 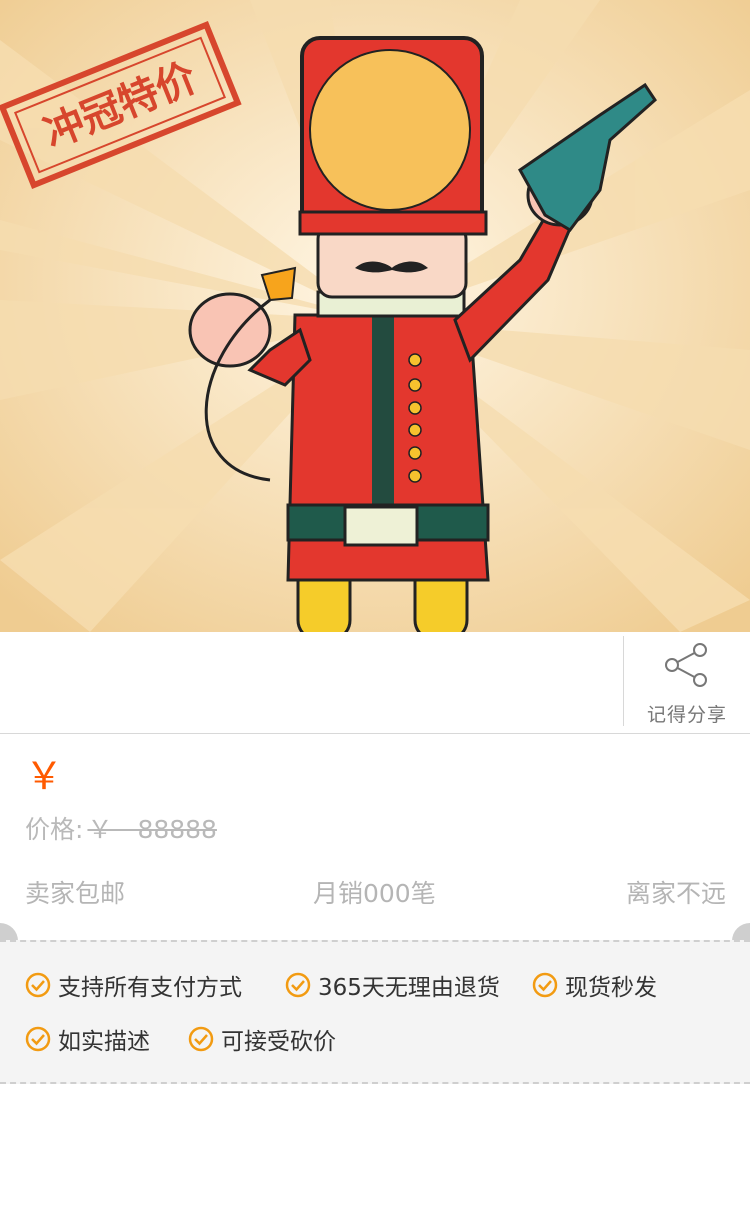 I want to click on original-price-row: 价格: ￥ 88888, so click(x=121, y=828).